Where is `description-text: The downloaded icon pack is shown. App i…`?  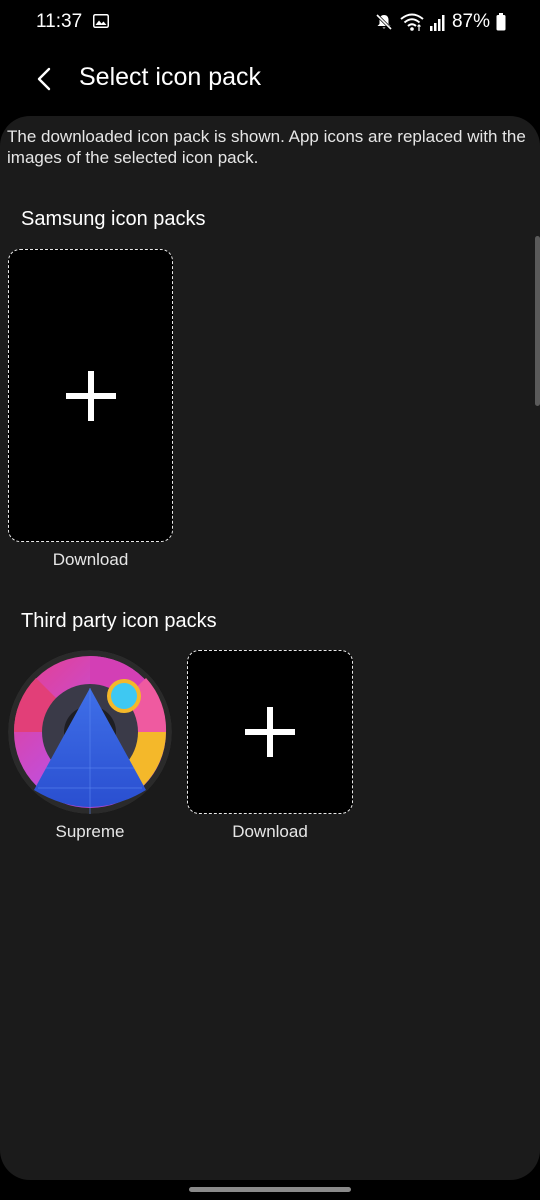
description-text: The downloaded icon pack is shown. App i… is located at coordinates (266, 147).